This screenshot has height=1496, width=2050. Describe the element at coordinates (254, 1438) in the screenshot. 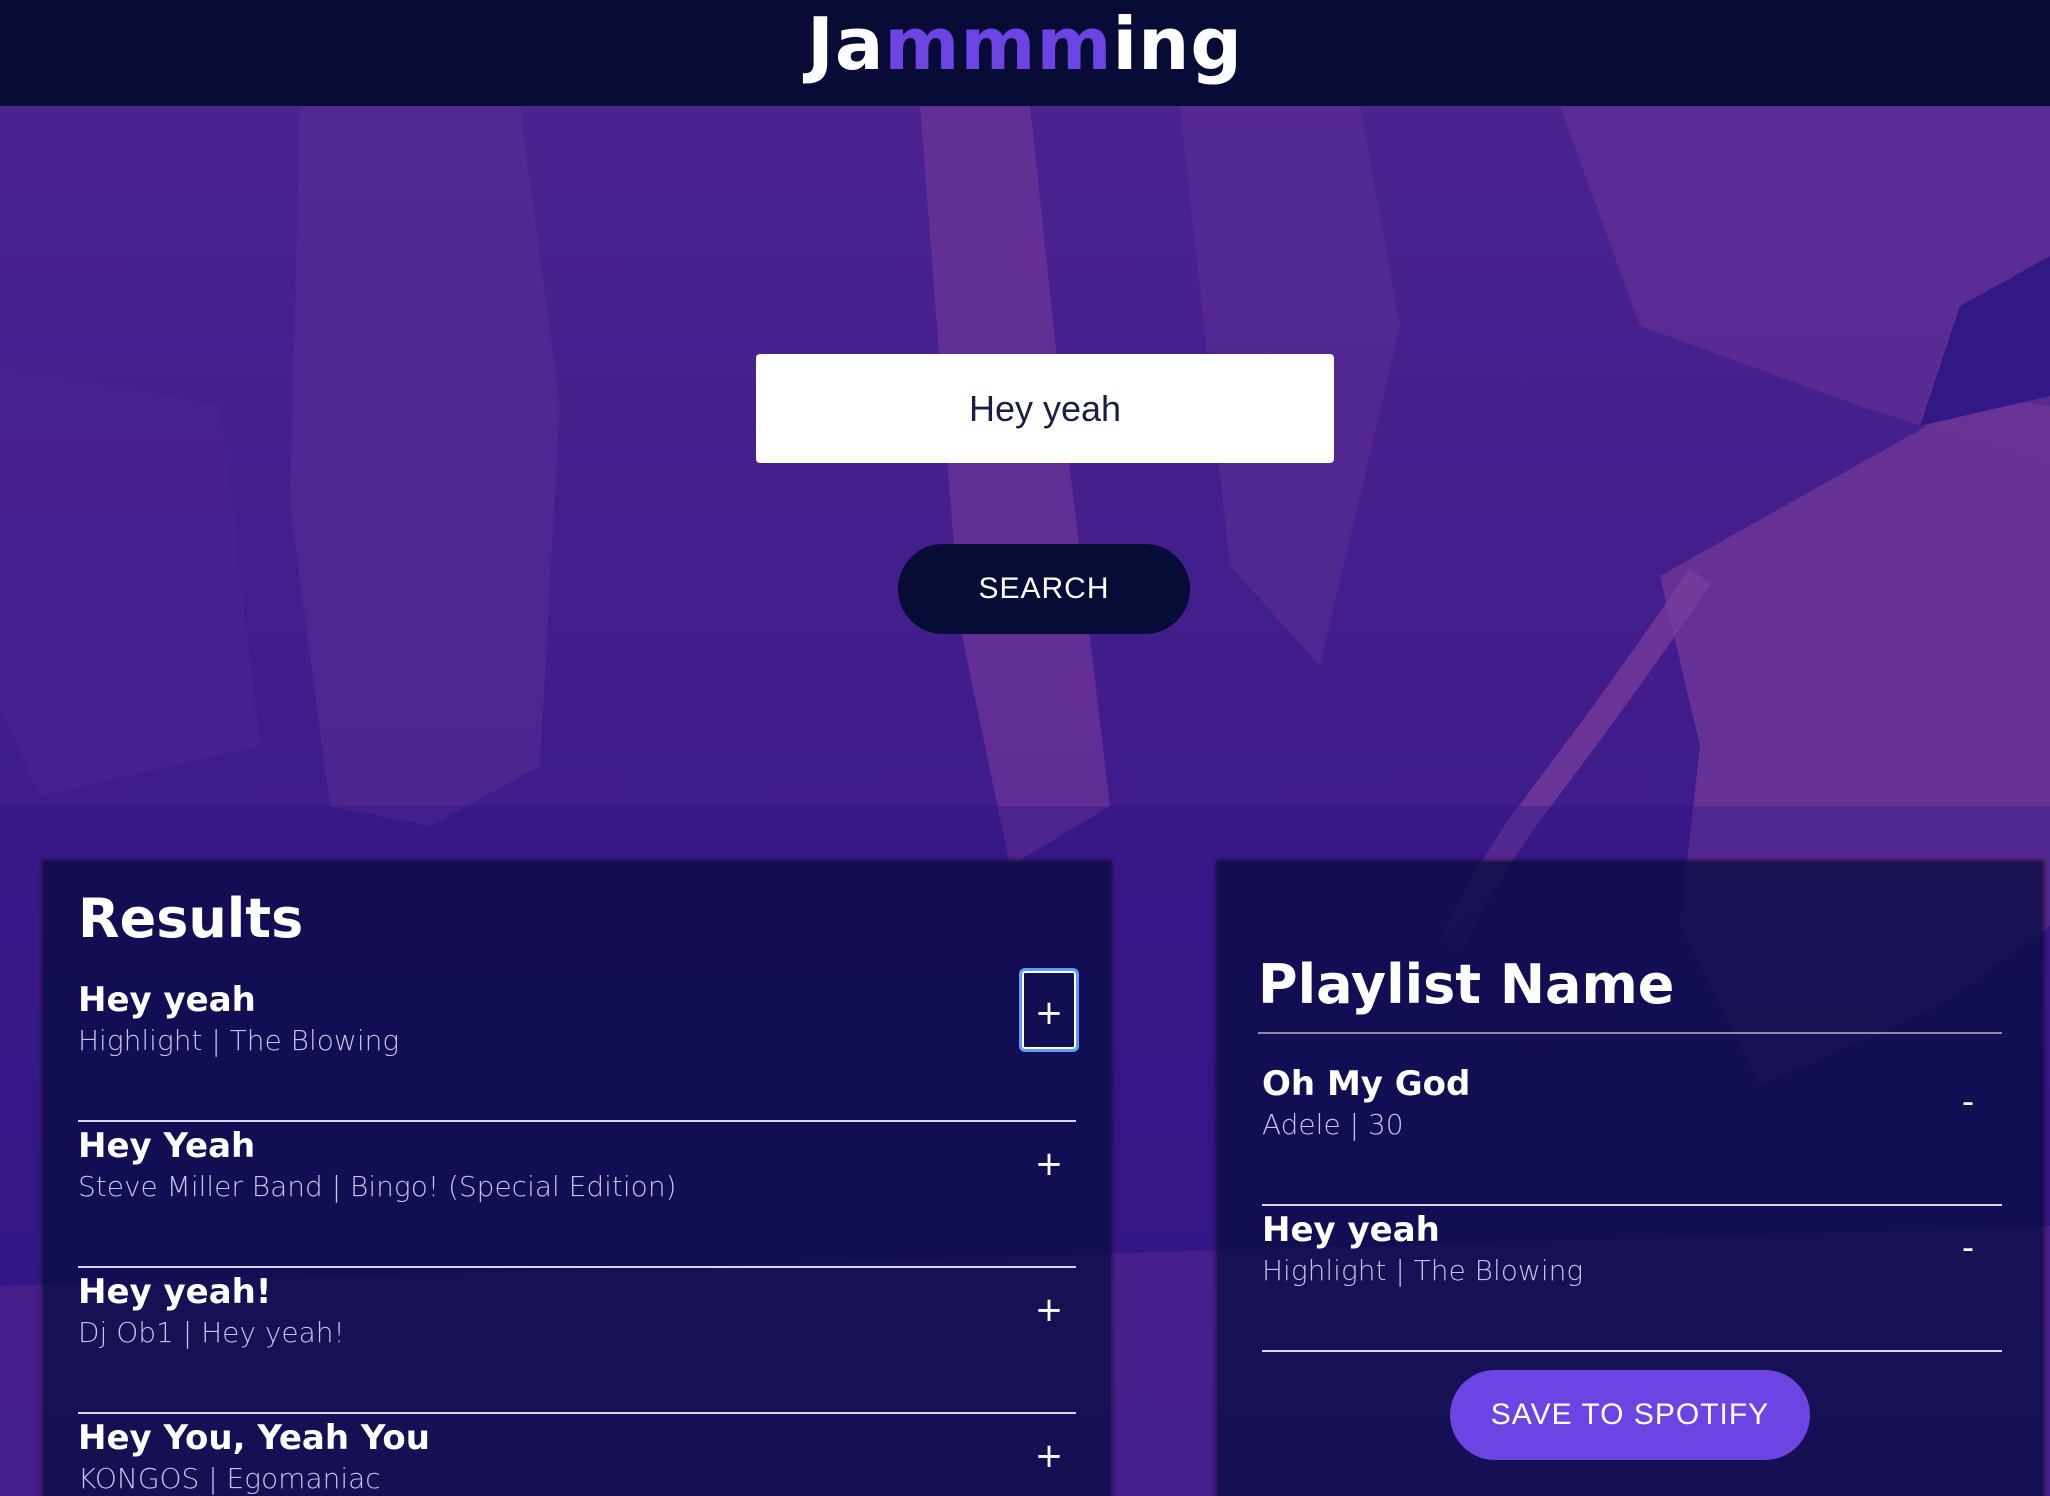

I see `track-name: Hey You, Yeah You` at that location.